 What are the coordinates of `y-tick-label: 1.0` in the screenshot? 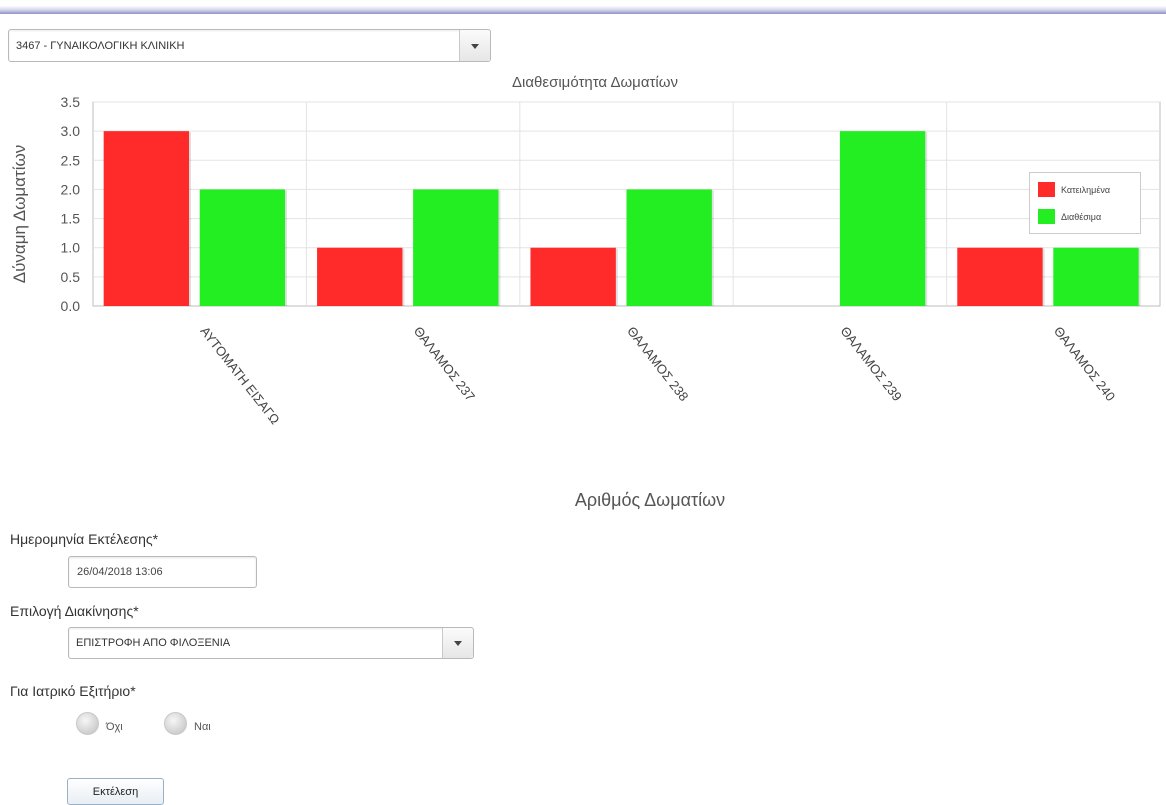 It's located at (71, 248).